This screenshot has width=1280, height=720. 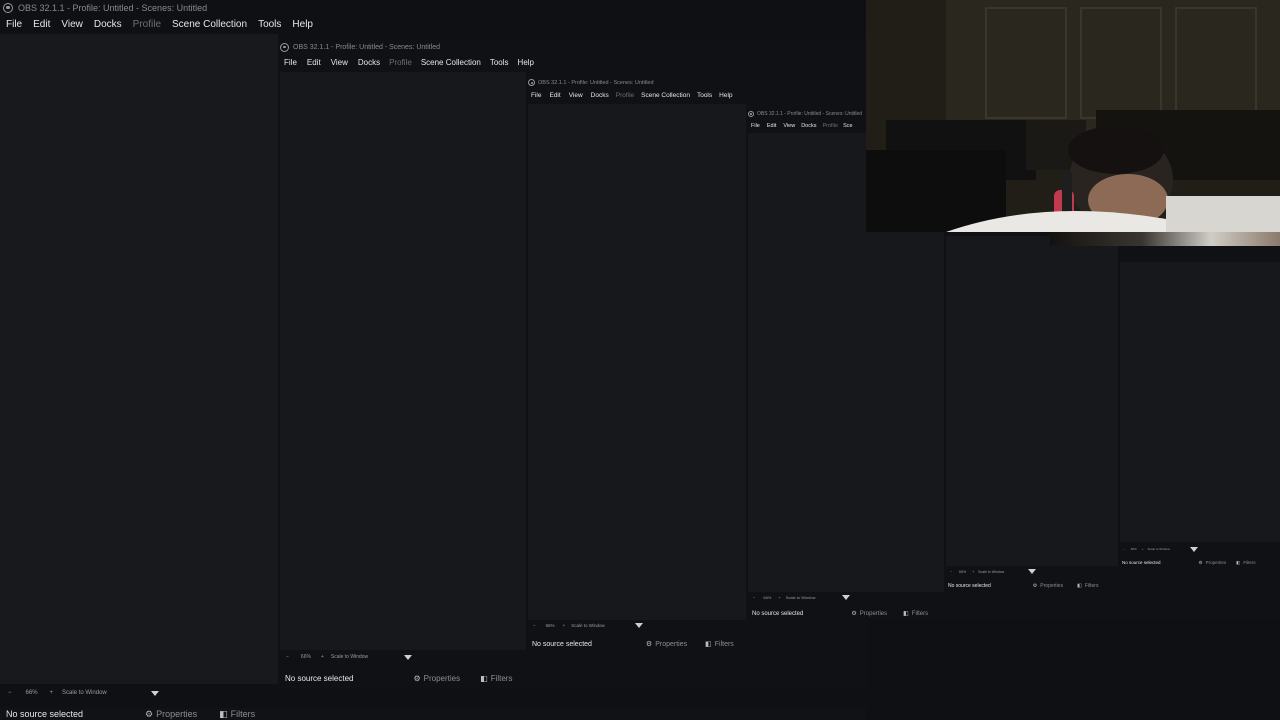 What do you see at coordinates (433, 714) in the screenshot?
I see `context-bar: No source selected ⚙ Properties ◧ Filters` at bounding box center [433, 714].